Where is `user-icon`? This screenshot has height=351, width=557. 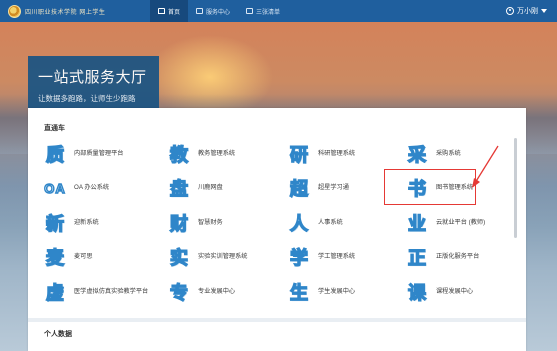 user-icon is located at coordinates (510, 11).